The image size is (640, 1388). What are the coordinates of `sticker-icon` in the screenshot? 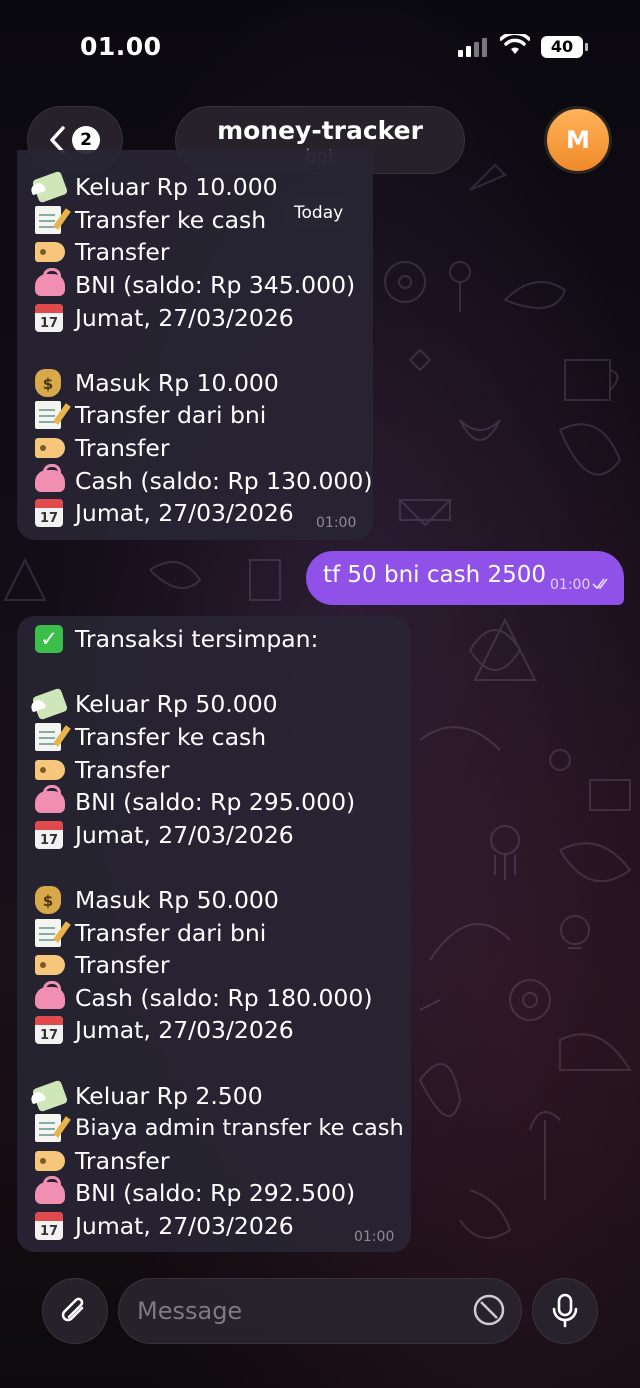 It's located at (489, 1310).